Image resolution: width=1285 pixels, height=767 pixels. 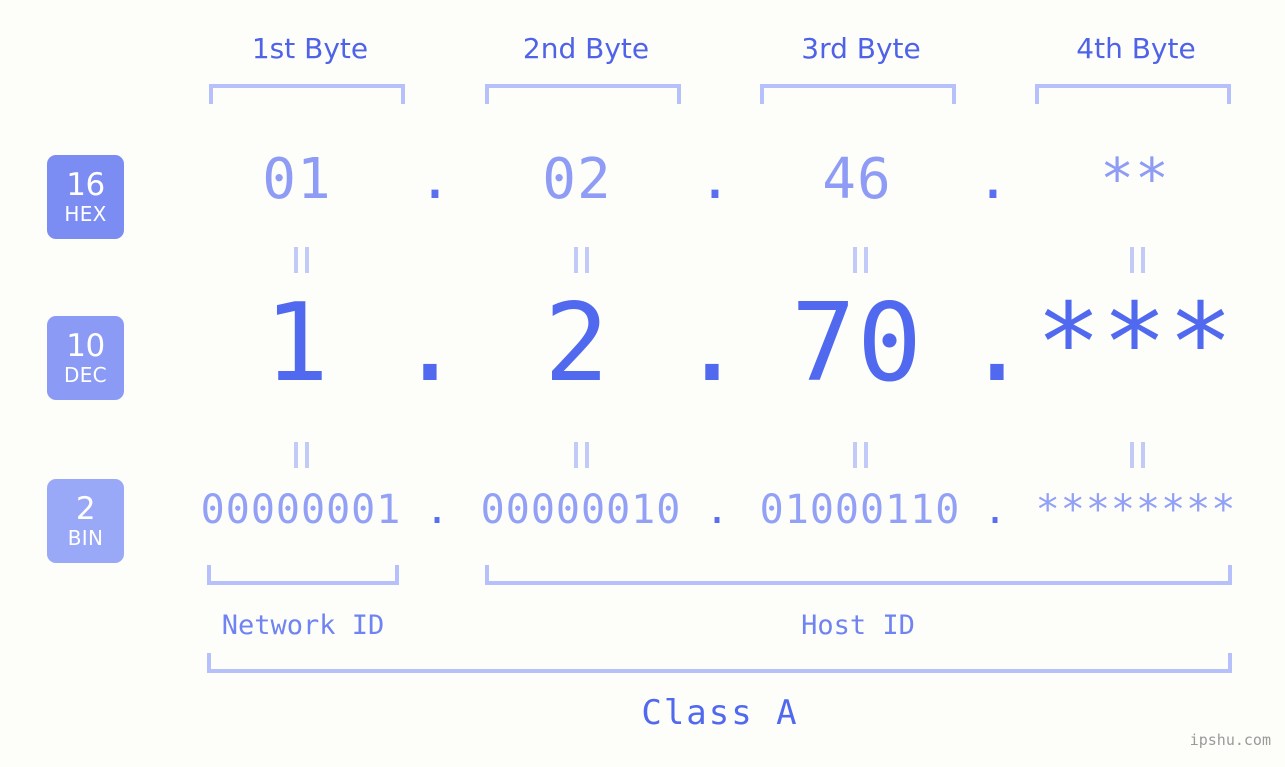 What do you see at coordinates (310, 48) in the screenshot?
I see `byte-header-1: 1st Byte` at bounding box center [310, 48].